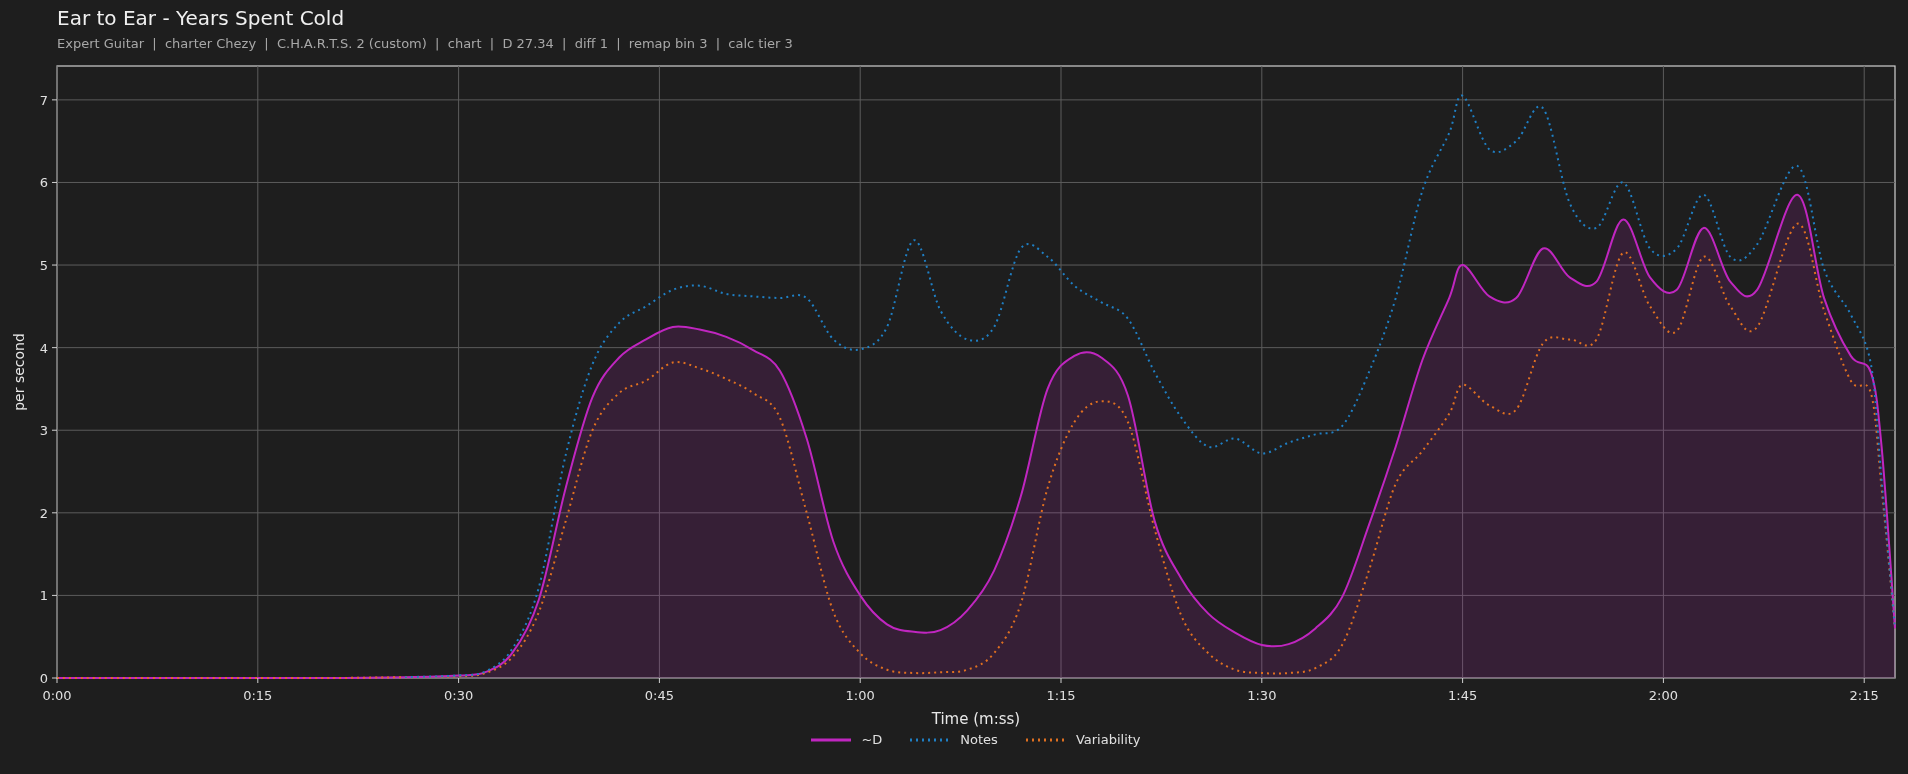  I want to click on x-tick-label: 1:45, so click(1463, 695).